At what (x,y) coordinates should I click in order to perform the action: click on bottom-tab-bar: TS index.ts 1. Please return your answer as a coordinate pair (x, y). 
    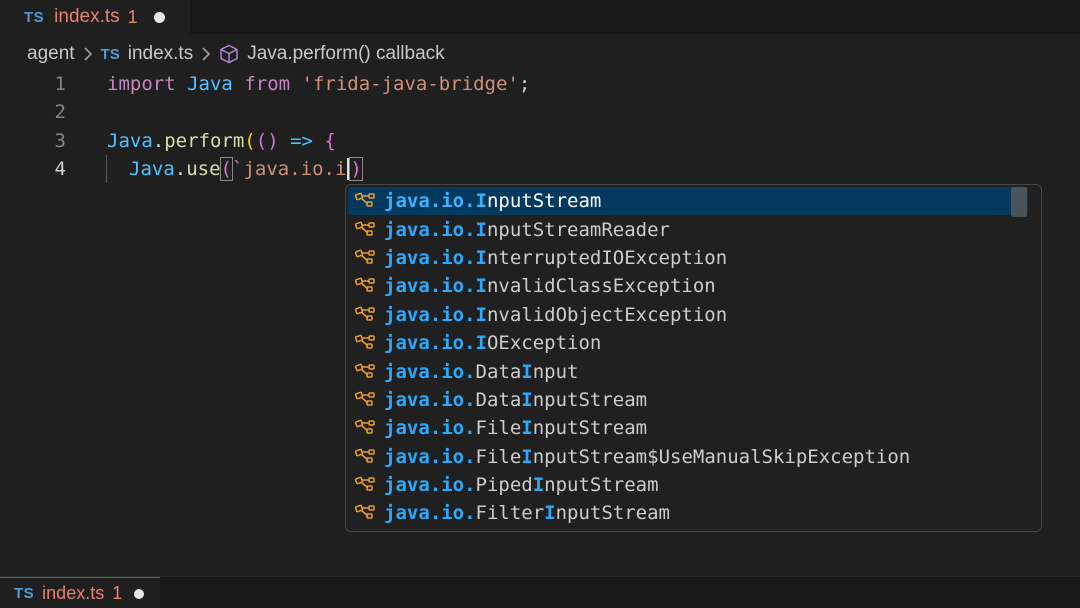
    Looking at the image, I should click on (540, 592).